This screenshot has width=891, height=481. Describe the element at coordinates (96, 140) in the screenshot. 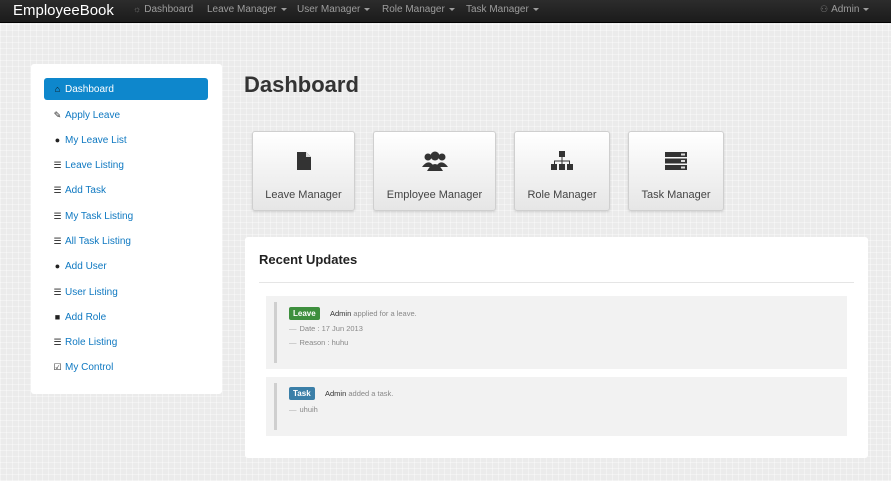

I see `sidebar-item-label: My Leave List` at that location.